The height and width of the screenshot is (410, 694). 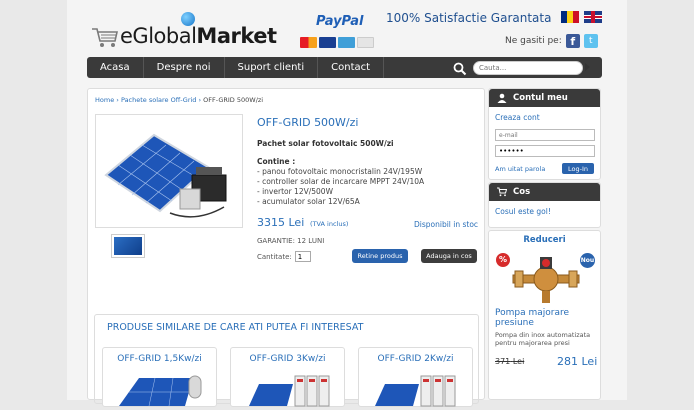 What do you see at coordinates (522, 192) in the screenshot?
I see `cart-title: Cos` at bounding box center [522, 192].